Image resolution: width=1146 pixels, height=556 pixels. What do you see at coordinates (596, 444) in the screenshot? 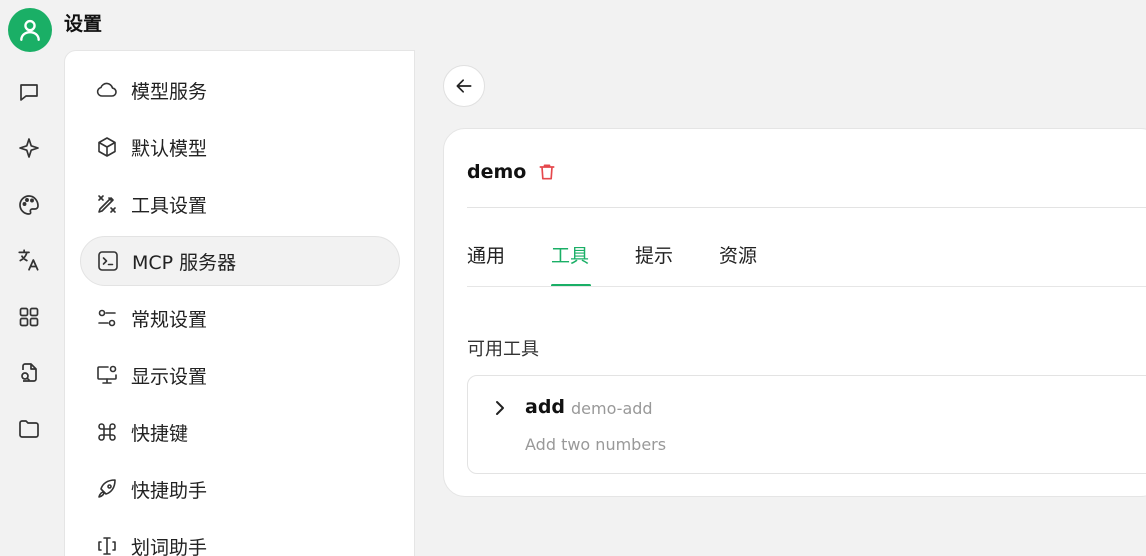
I see `tool-description: Add two numbers` at bounding box center [596, 444].